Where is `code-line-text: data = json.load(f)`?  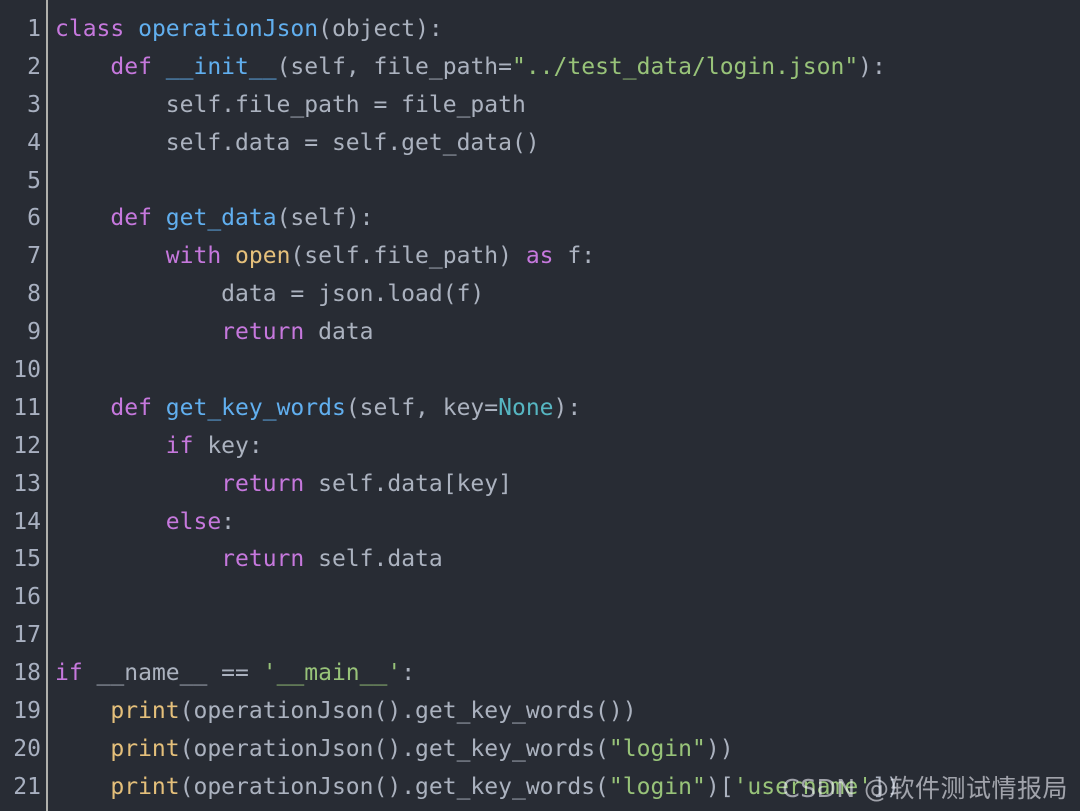 code-line-text: data = json.load(f) is located at coordinates (269, 295).